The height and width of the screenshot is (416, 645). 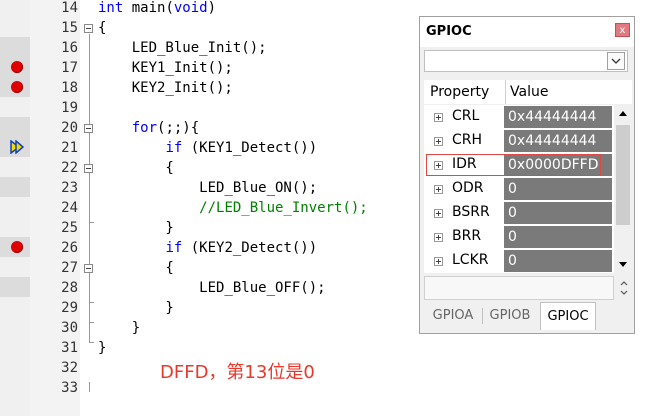 What do you see at coordinates (69, 88) in the screenshot?
I see `line-number: 18` at bounding box center [69, 88].